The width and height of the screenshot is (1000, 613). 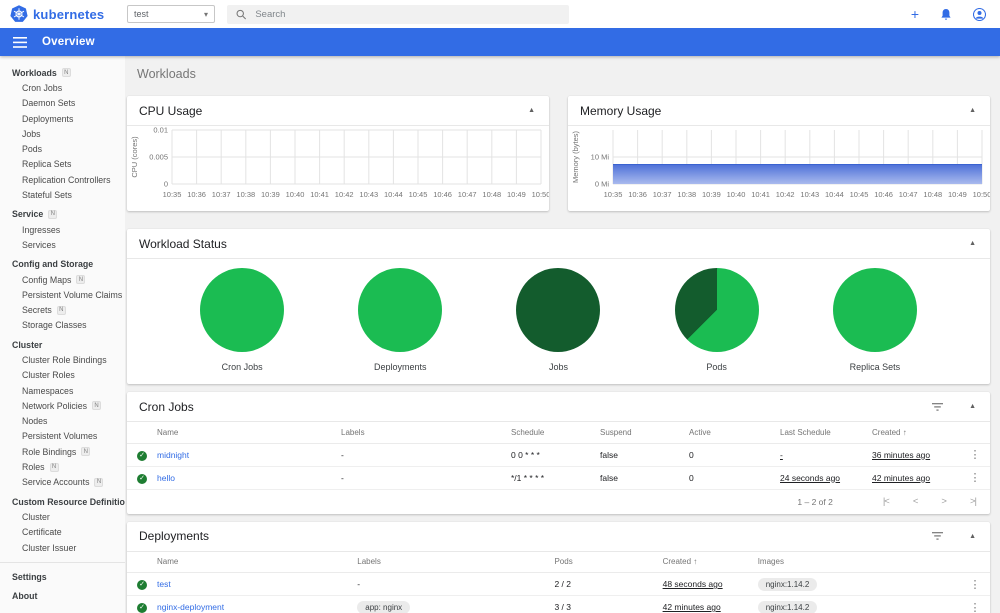 What do you see at coordinates (62, 547) in the screenshot?
I see `sidebar-item-cluster-issuer: Cluster Issuer` at bounding box center [62, 547].